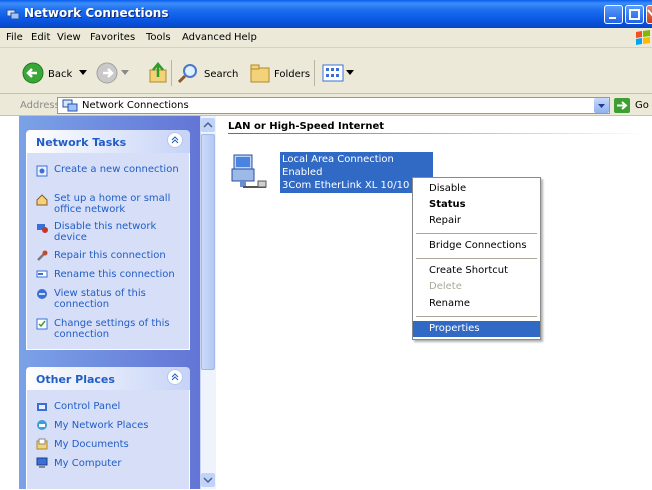 The image size is (652, 490). I want to click on ctx-bridge-connections: Bridge Connections, so click(478, 245).